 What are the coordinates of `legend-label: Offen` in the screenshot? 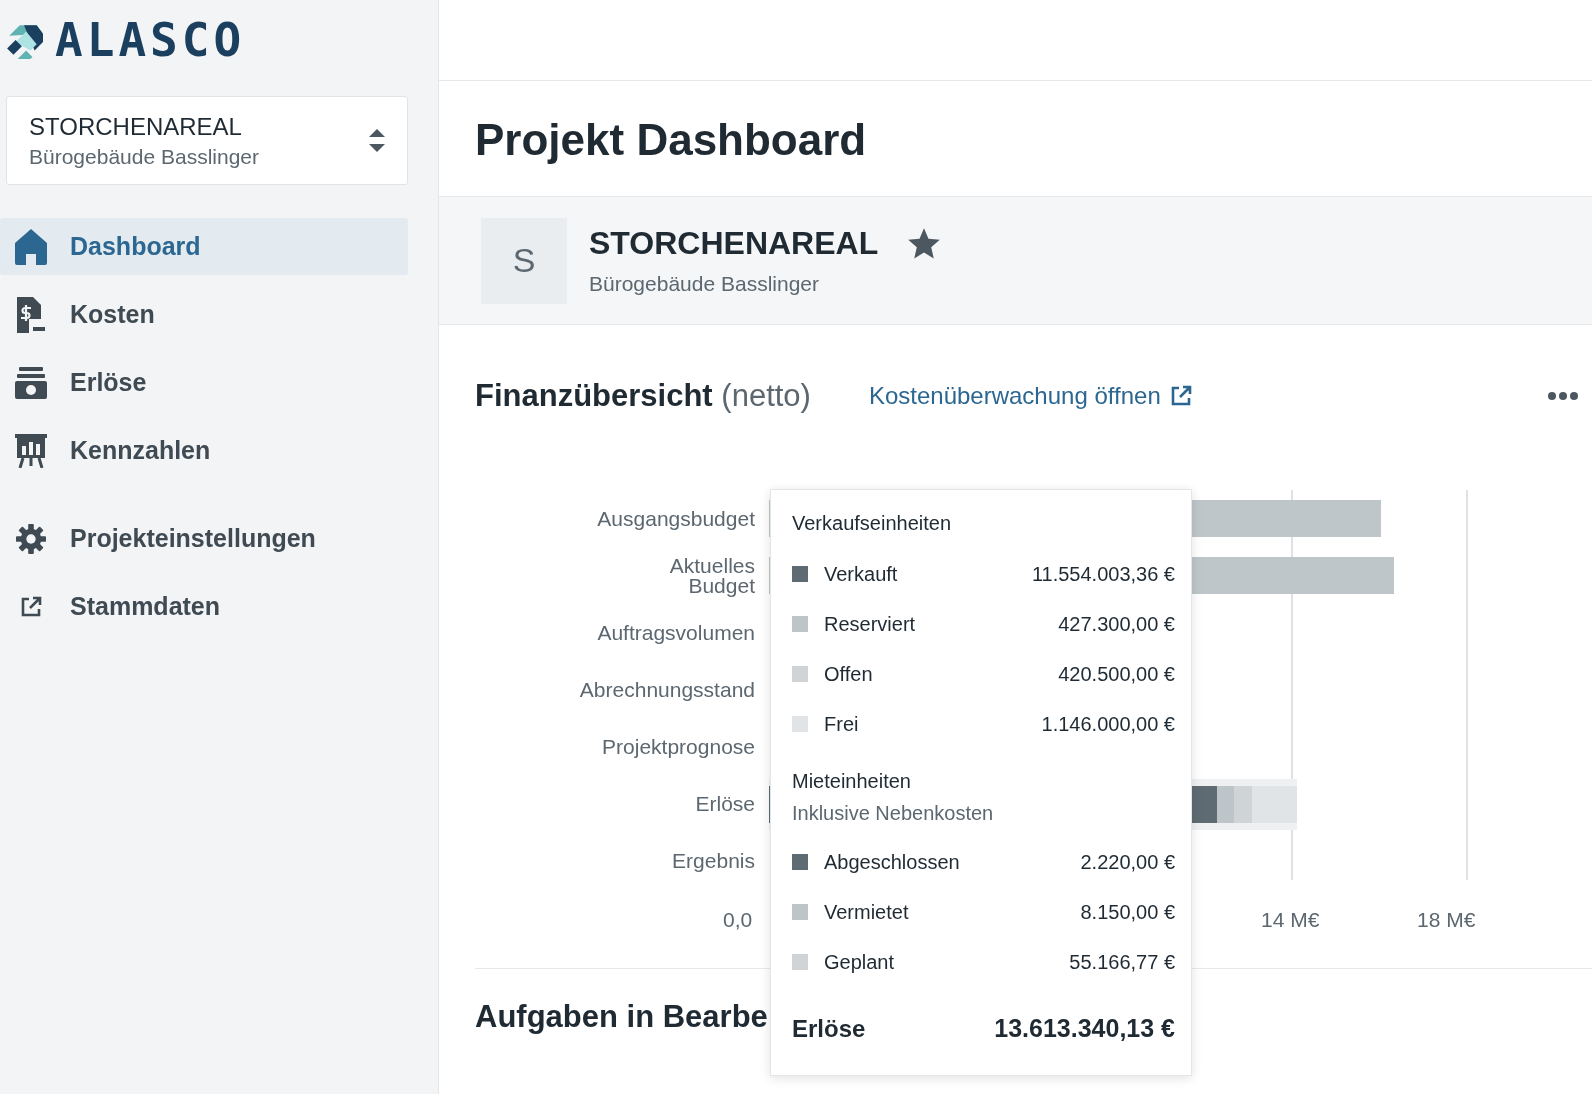 It's located at (849, 674).